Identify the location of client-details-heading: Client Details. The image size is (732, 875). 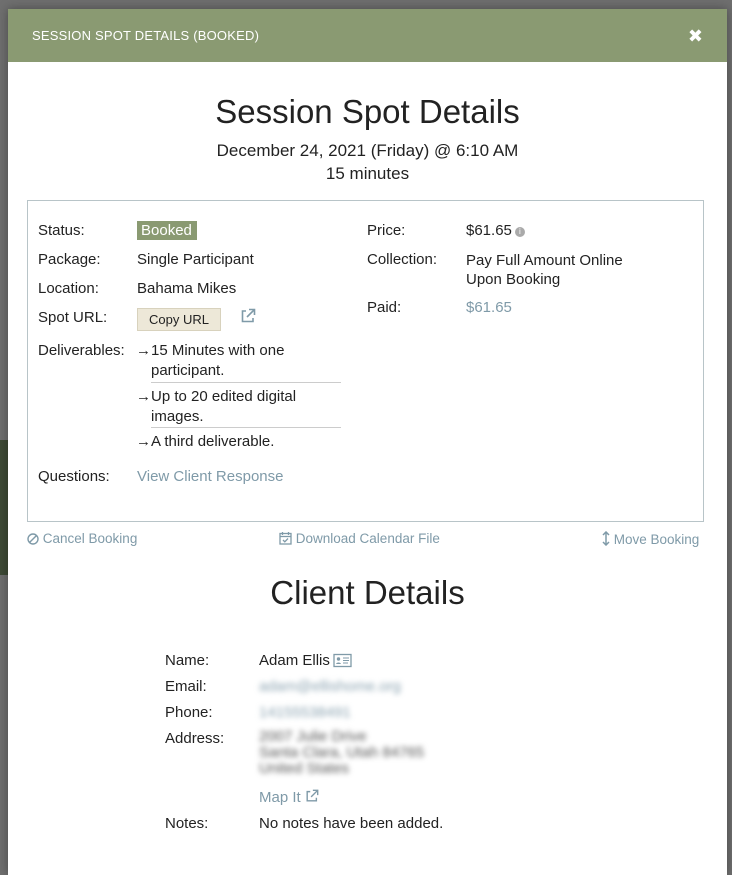
(367, 592).